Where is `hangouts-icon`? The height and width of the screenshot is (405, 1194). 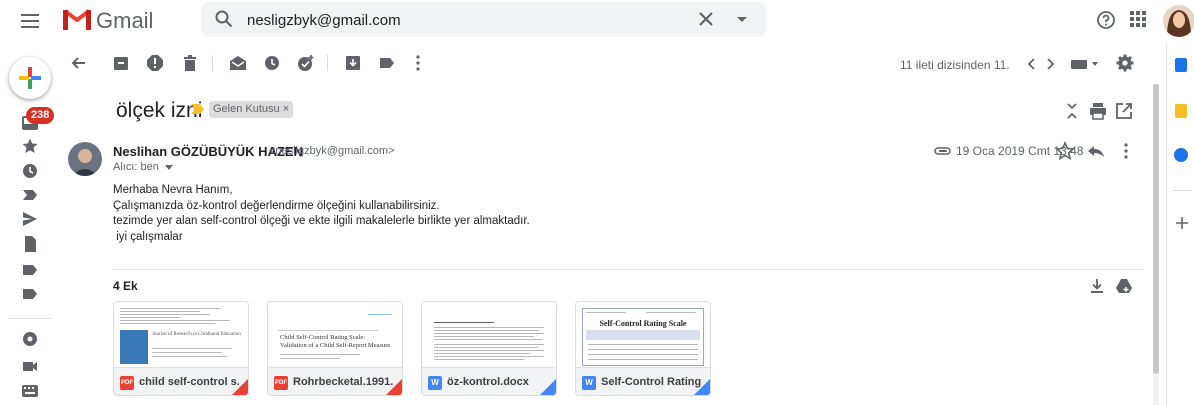
hangouts-icon is located at coordinates (30, 340).